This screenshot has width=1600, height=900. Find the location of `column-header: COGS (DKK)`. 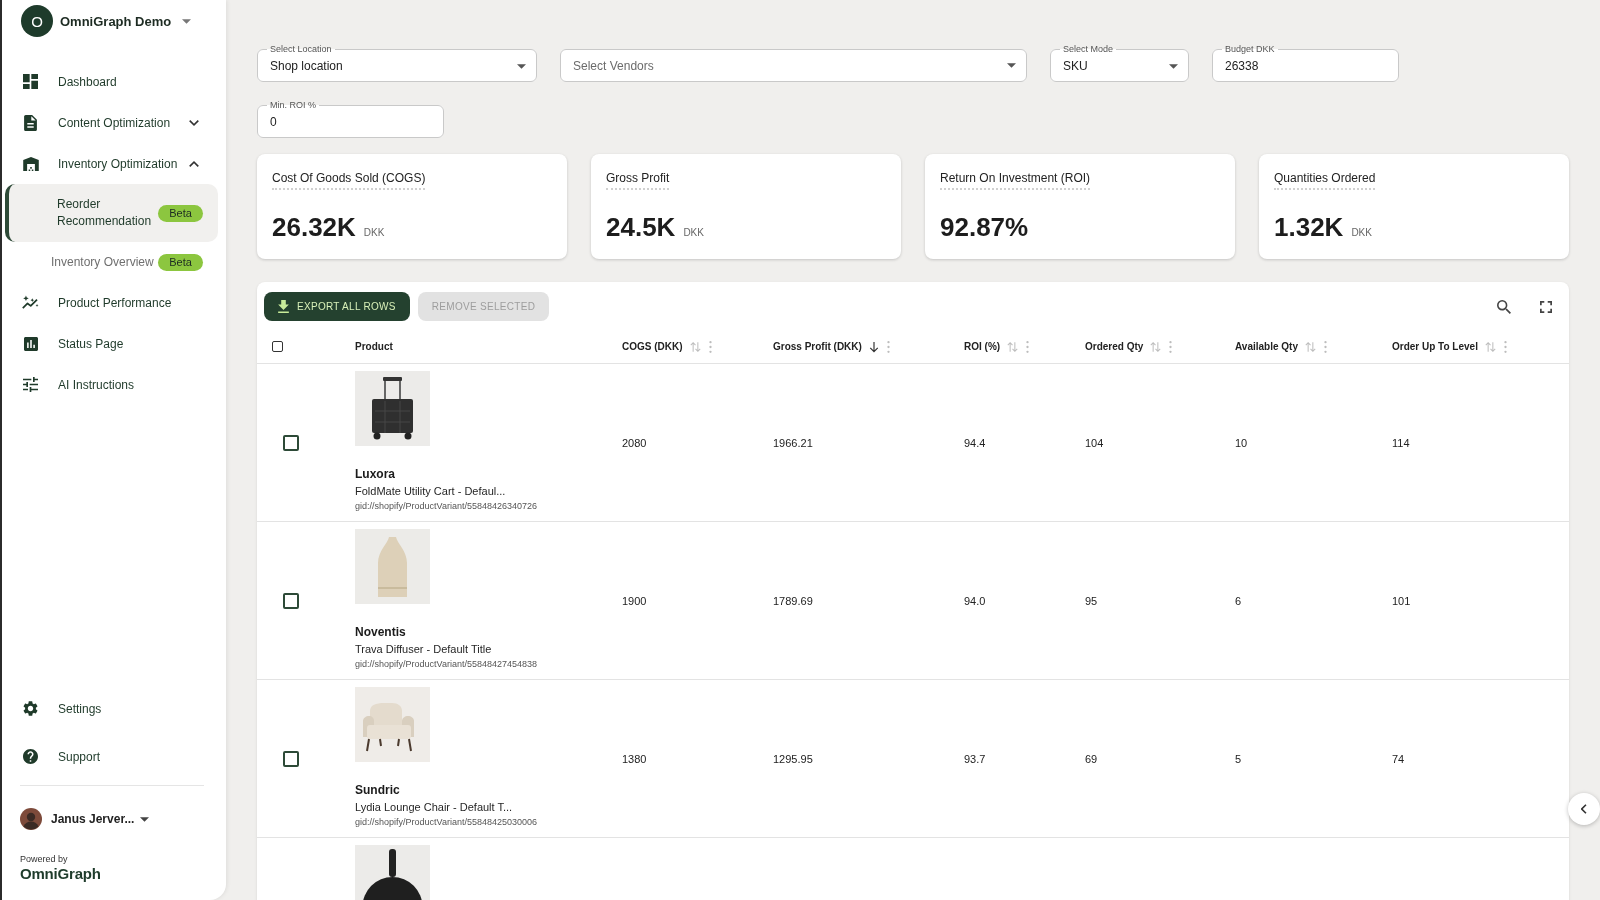

column-header: COGS (DKK) is located at coordinates (652, 346).